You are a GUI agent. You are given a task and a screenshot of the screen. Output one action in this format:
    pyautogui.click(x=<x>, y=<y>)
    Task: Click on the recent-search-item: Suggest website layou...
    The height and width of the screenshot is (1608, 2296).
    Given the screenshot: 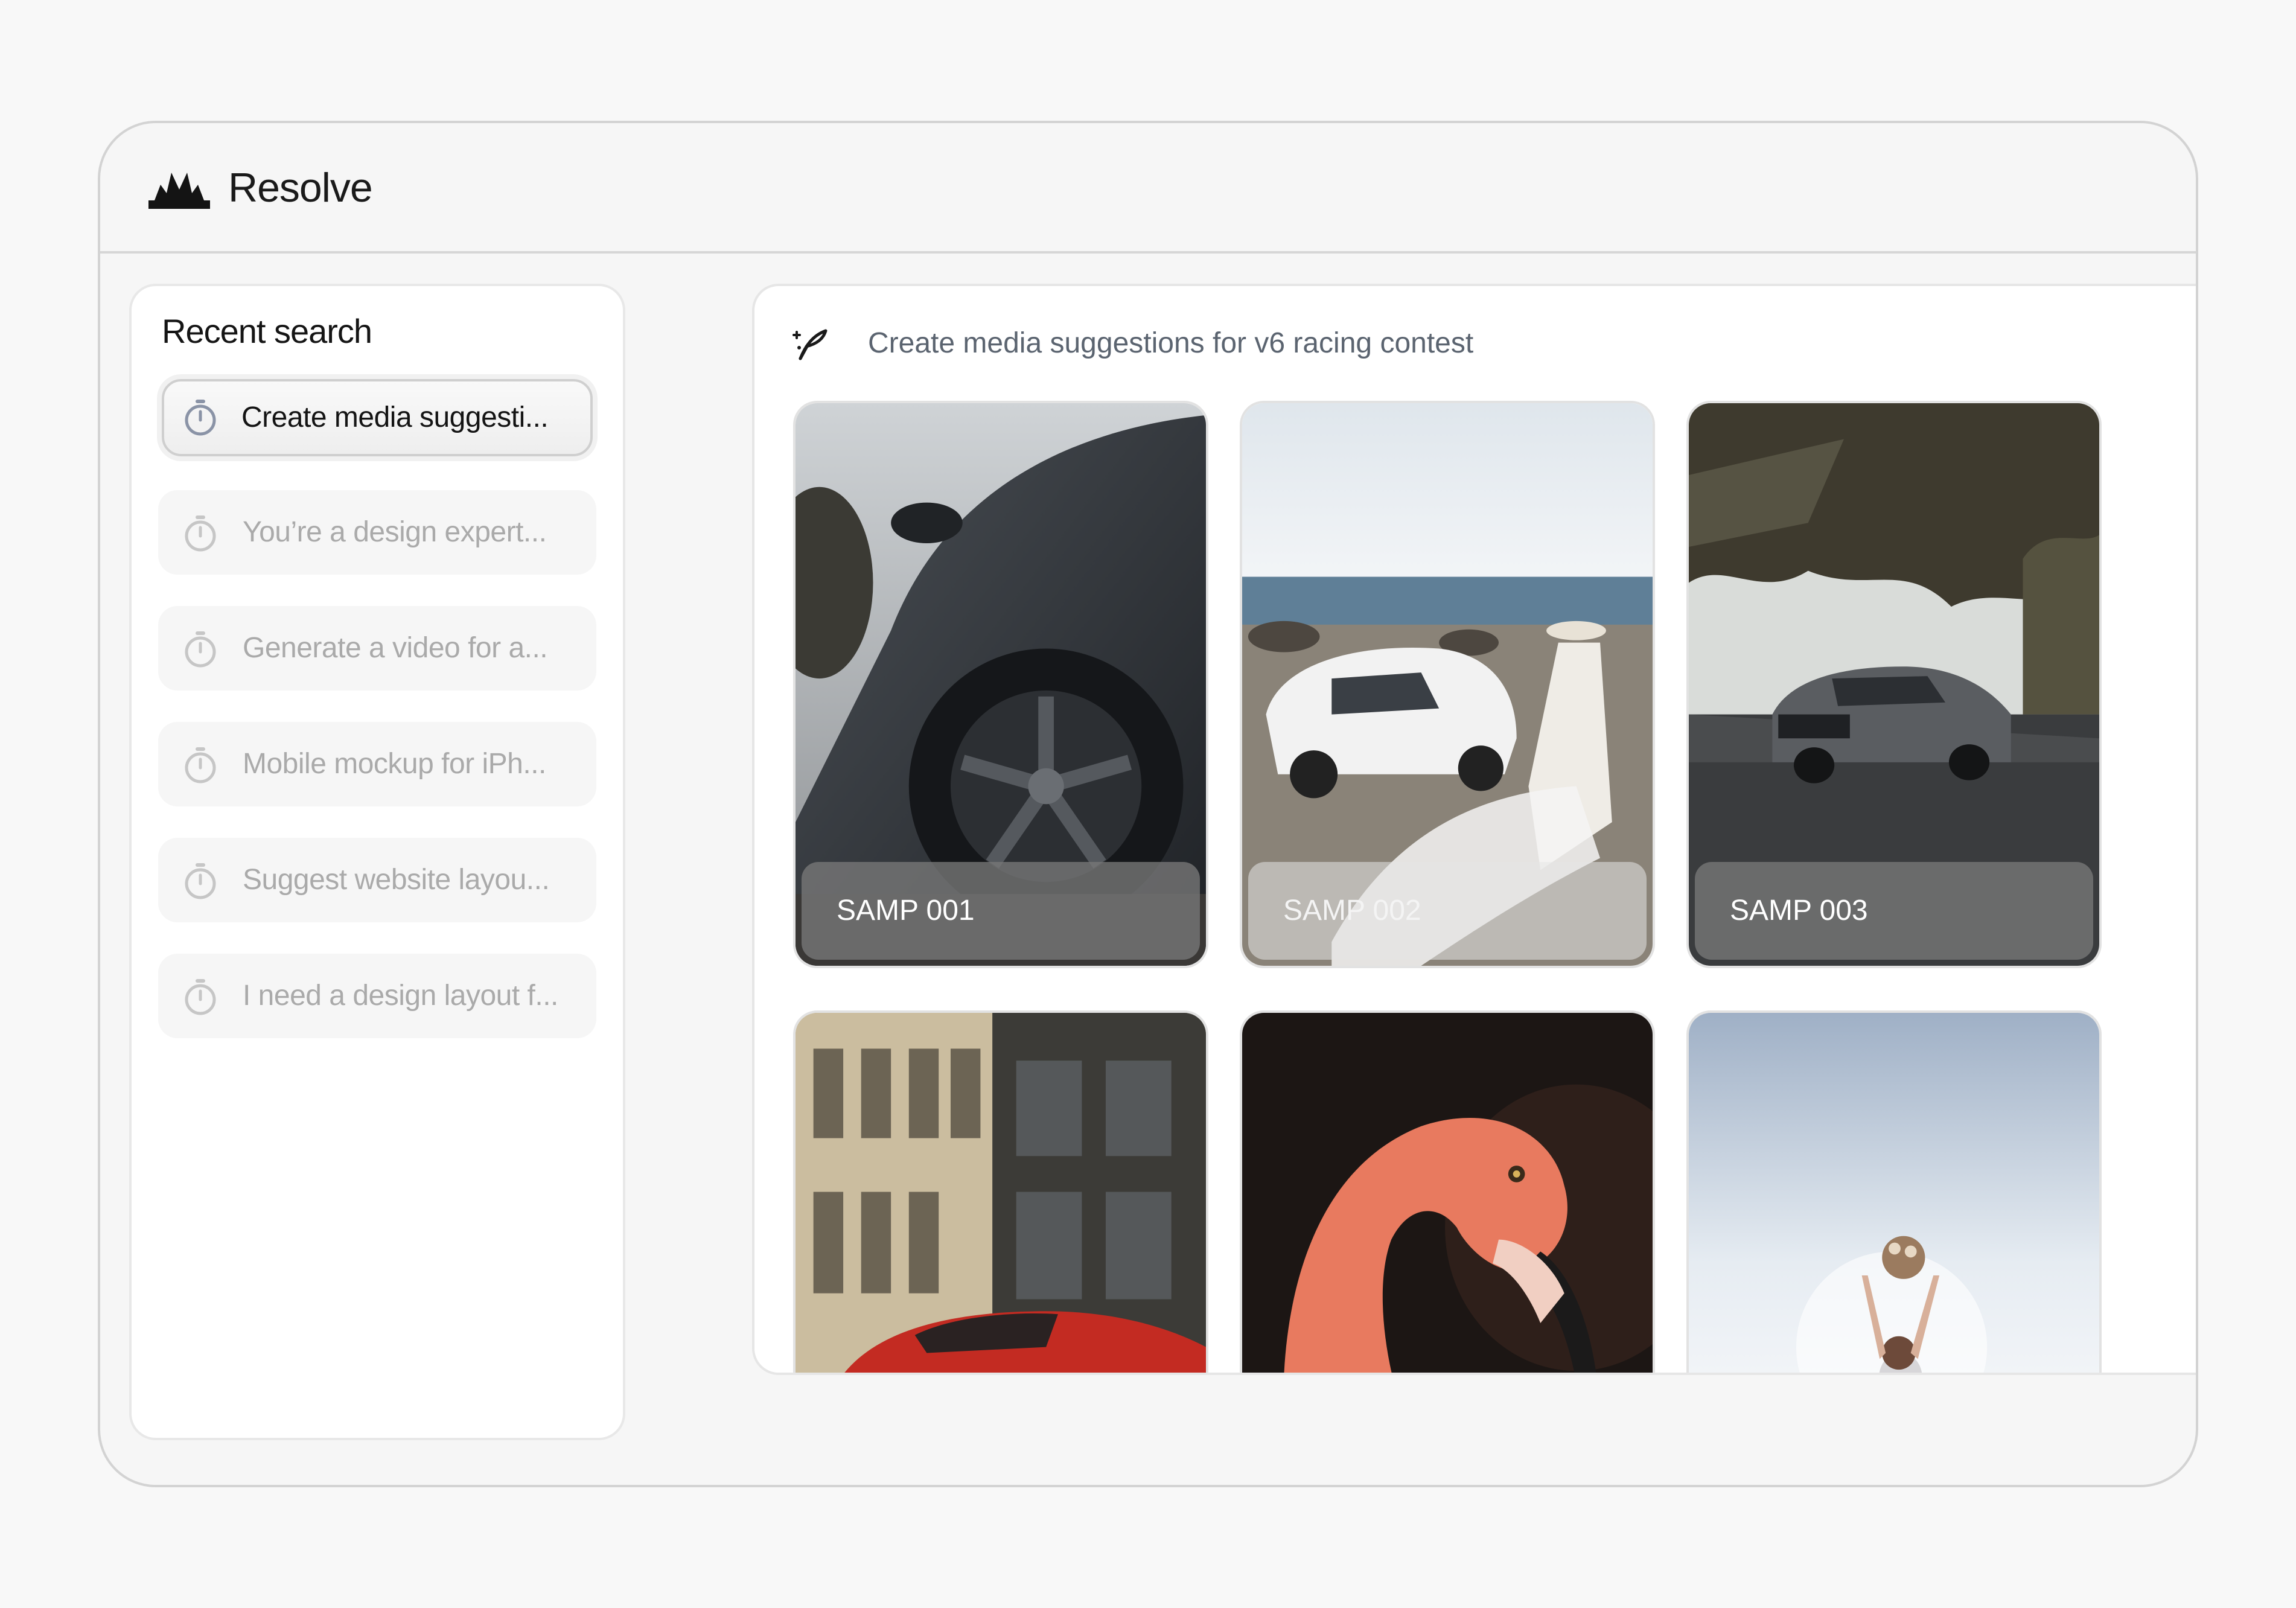 What is the action you would take?
    pyautogui.click(x=377, y=880)
    